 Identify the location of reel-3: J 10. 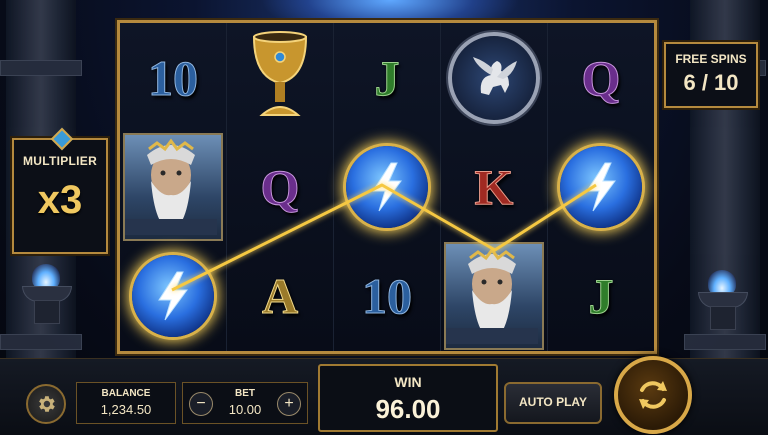
(387, 187).